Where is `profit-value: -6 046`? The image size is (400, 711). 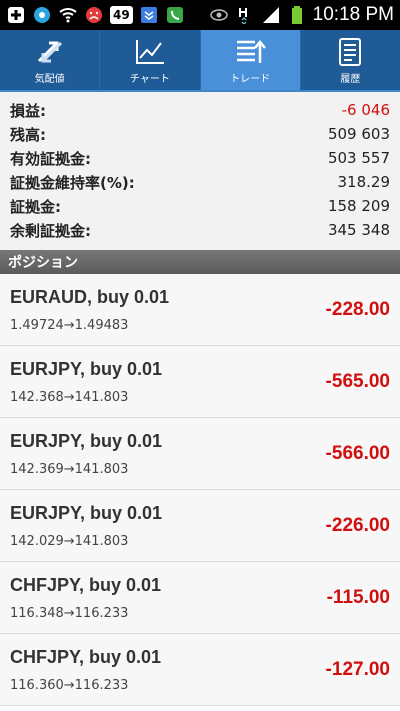 profit-value: -6 046 is located at coordinates (365, 110).